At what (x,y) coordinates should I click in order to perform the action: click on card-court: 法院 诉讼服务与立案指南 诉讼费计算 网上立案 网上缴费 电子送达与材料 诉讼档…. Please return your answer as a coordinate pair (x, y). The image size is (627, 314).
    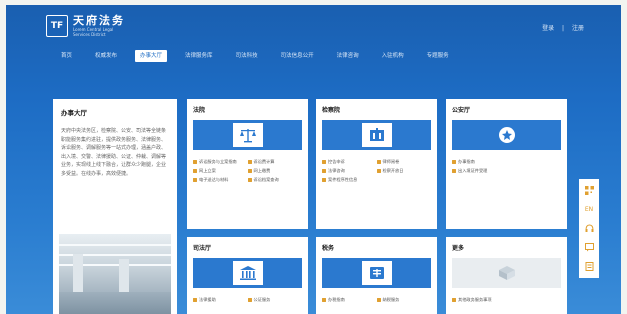
    Looking at the image, I should click on (247, 164).